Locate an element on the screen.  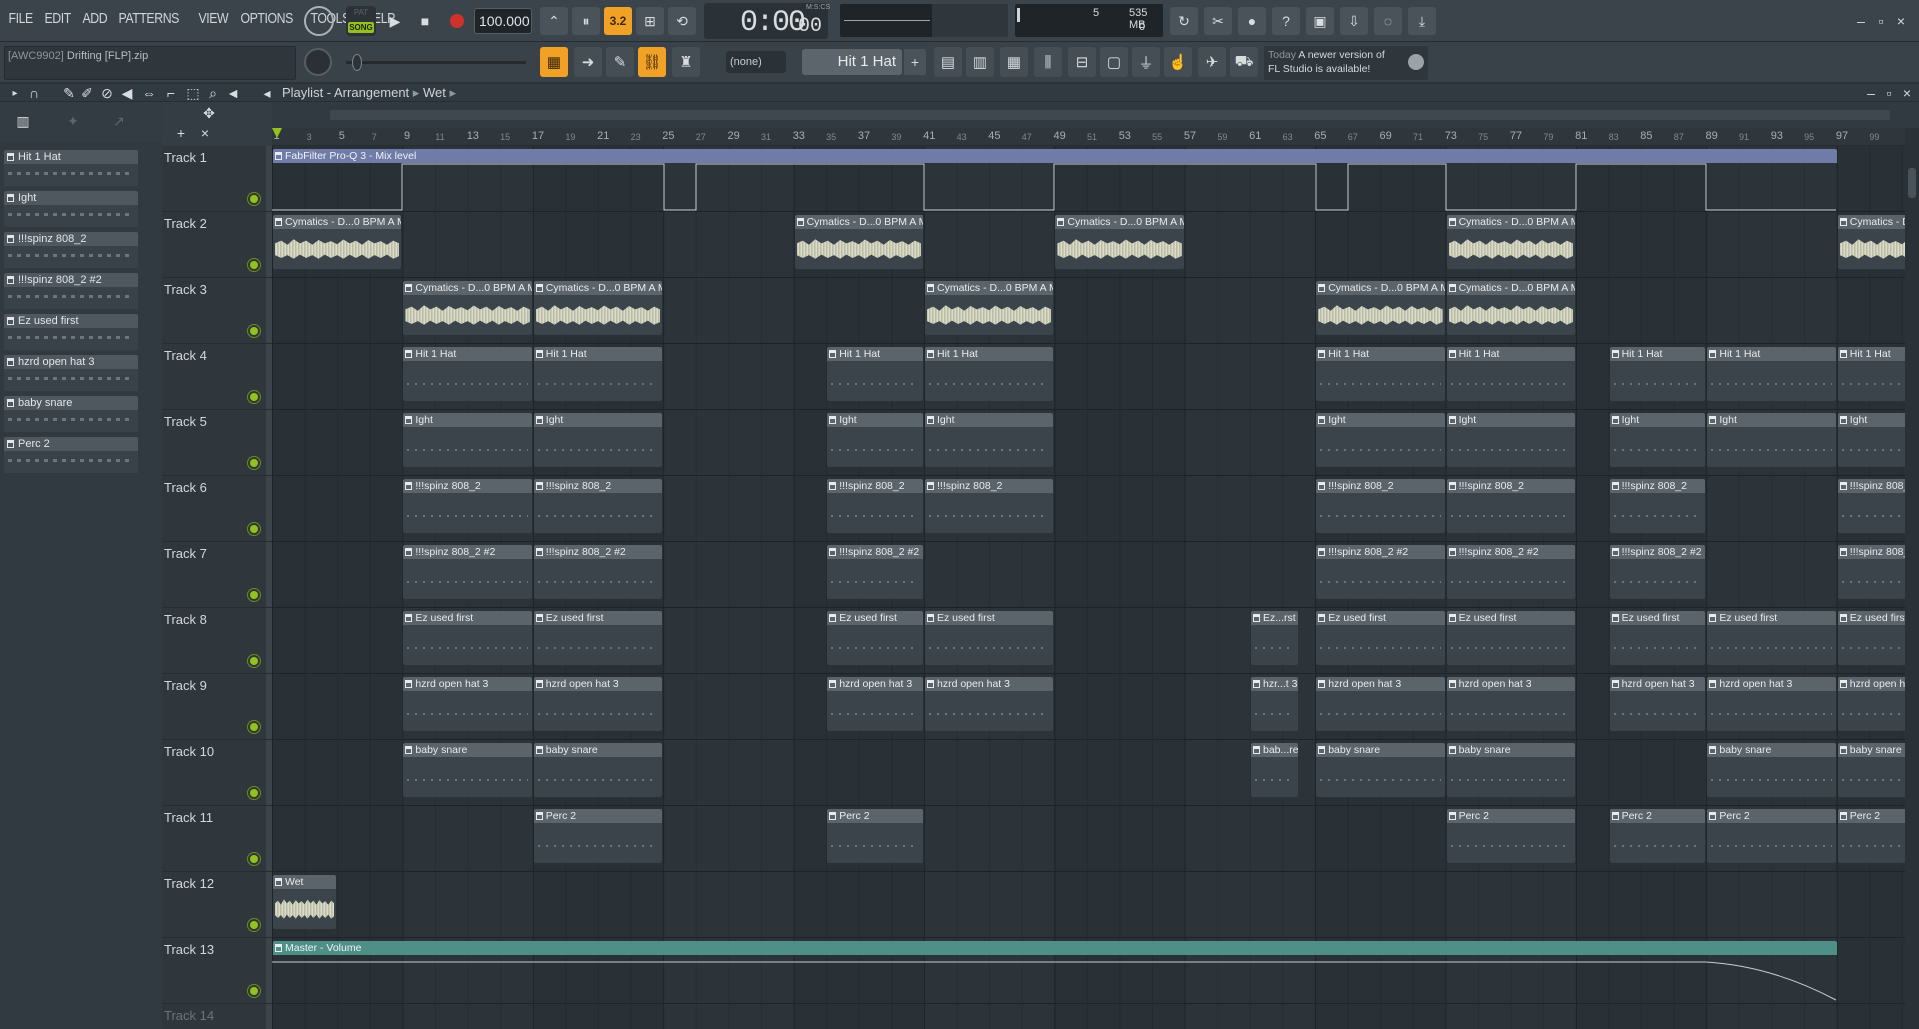
metronome-icon: ⌃ is located at coordinates (554, 21).